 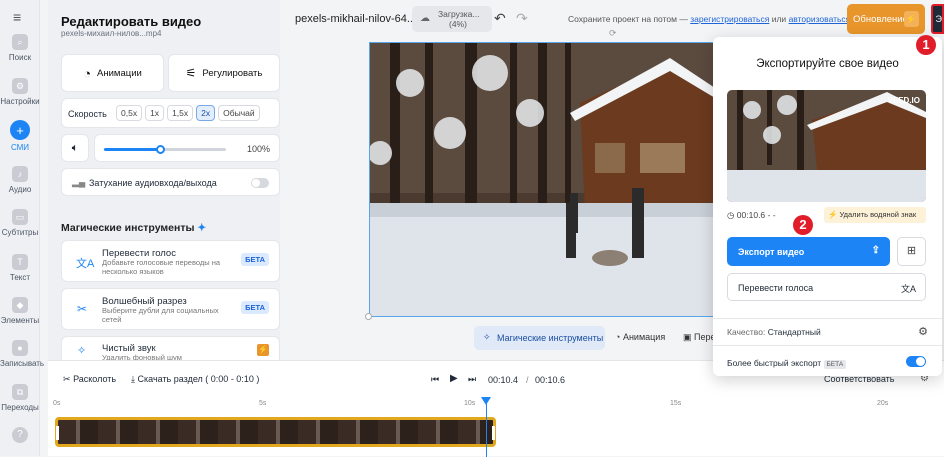 I want to click on translate-voices-button: Перевести голоса 文A, so click(x=826, y=287).